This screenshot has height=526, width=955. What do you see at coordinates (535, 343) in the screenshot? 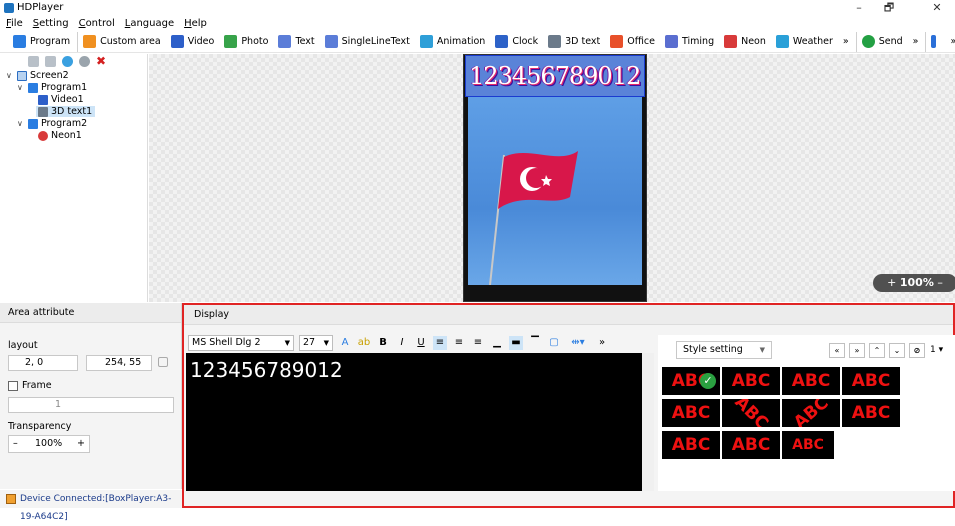
I see `valign-bottom-icon: ▔` at bounding box center [535, 343].